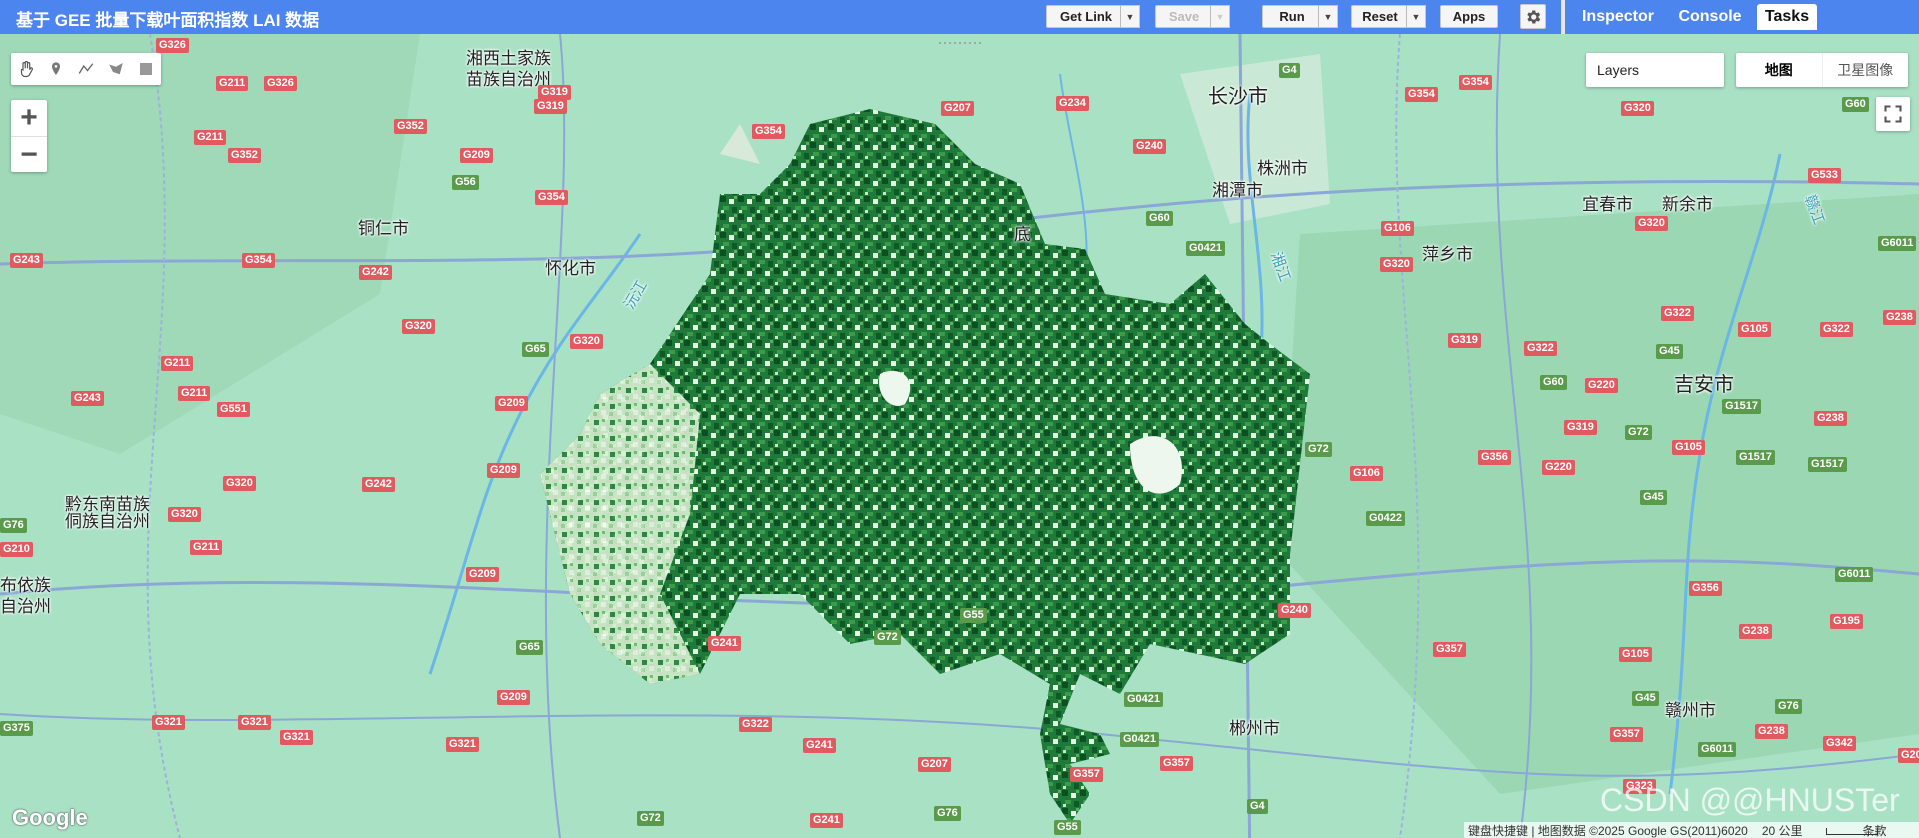  What do you see at coordinates (244, 155) in the screenshot?
I see `road-shield: G352` at bounding box center [244, 155].